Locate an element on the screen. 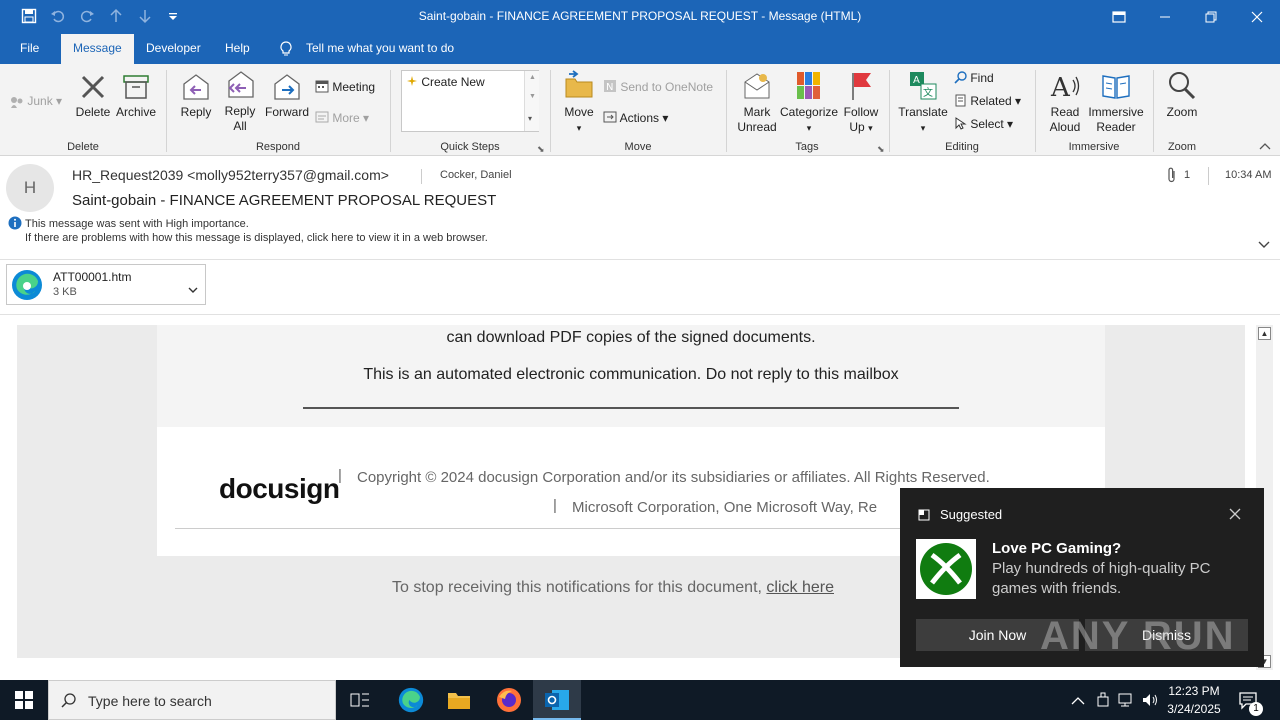  dialog-launcher-icon: ⬊ is located at coordinates (541, 149).